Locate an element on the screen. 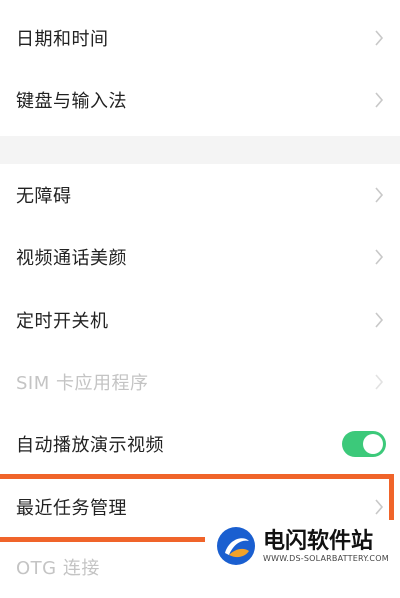 Image resolution: width=400 pixels, height=598 pixels. settings-item-label: 定时开关机 is located at coordinates (62, 321).